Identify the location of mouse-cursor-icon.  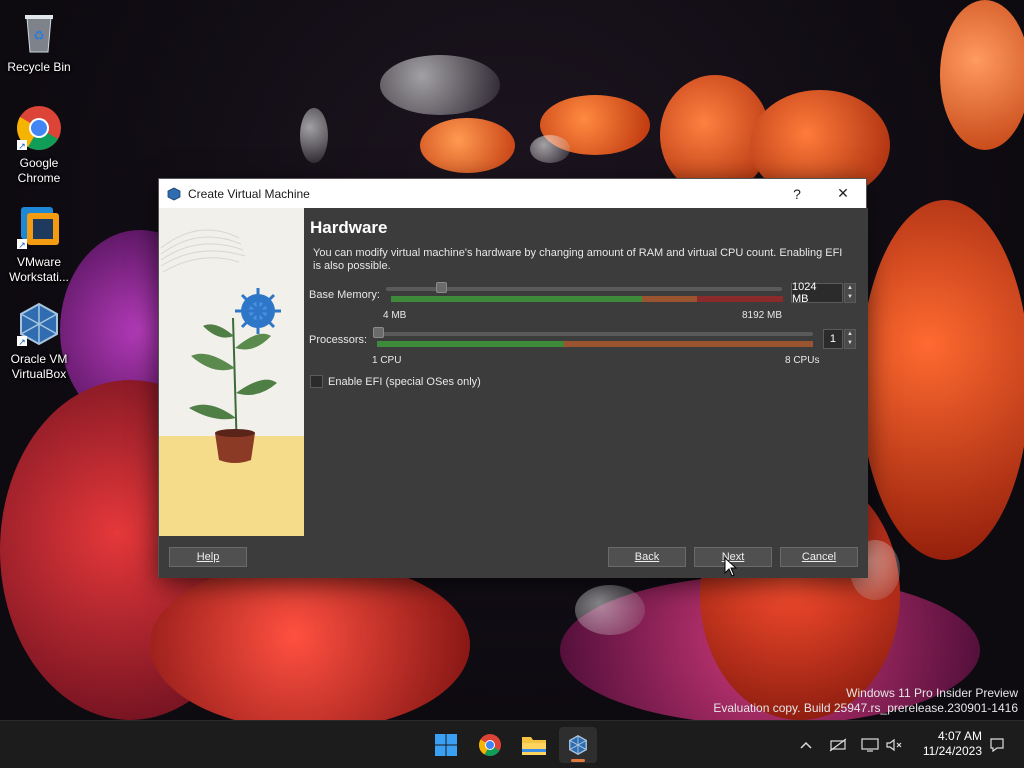
(731, 567).